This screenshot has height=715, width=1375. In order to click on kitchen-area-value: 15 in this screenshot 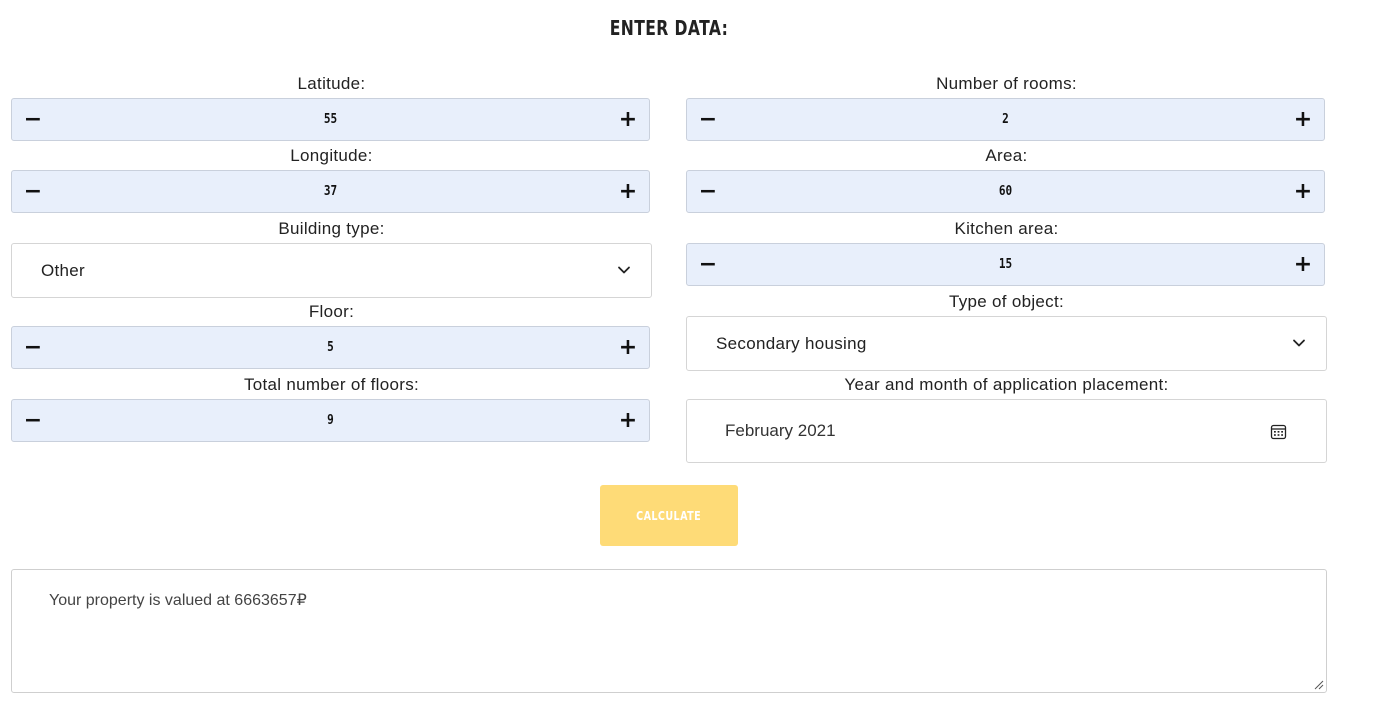, I will do `click(1005, 264)`.